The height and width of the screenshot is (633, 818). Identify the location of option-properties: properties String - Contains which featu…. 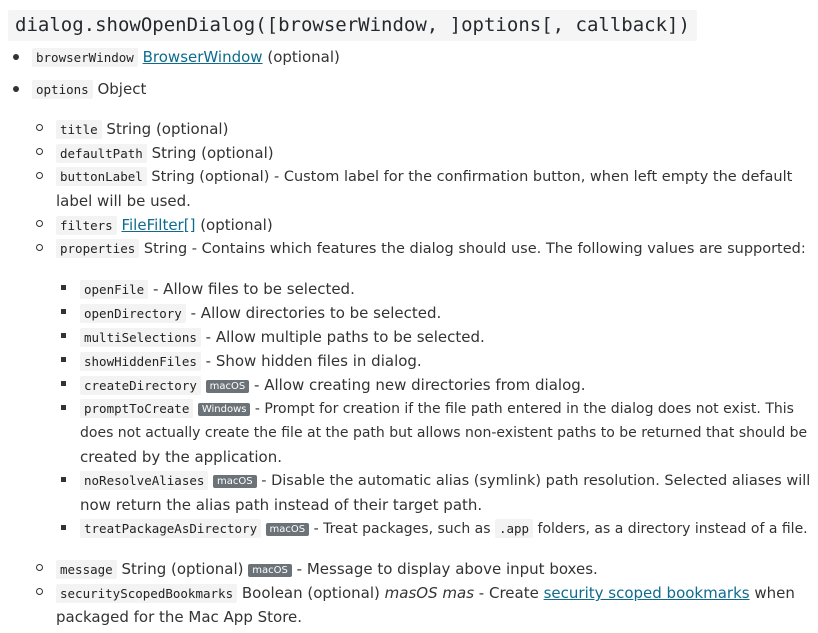
(431, 249).